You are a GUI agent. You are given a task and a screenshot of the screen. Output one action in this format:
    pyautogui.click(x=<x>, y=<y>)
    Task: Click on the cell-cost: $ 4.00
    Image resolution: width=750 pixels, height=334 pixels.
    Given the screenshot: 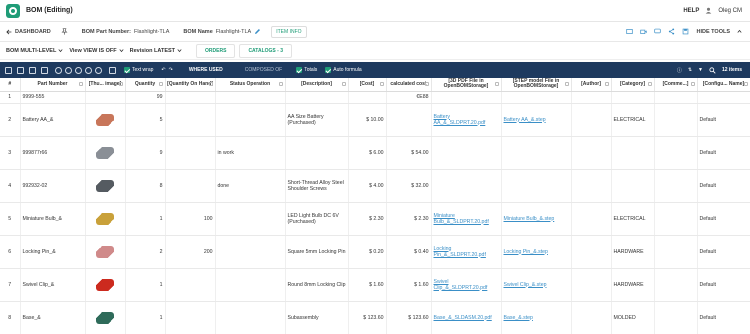 What is the action you would take?
    pyautogui.click(x=367, y=186)
    